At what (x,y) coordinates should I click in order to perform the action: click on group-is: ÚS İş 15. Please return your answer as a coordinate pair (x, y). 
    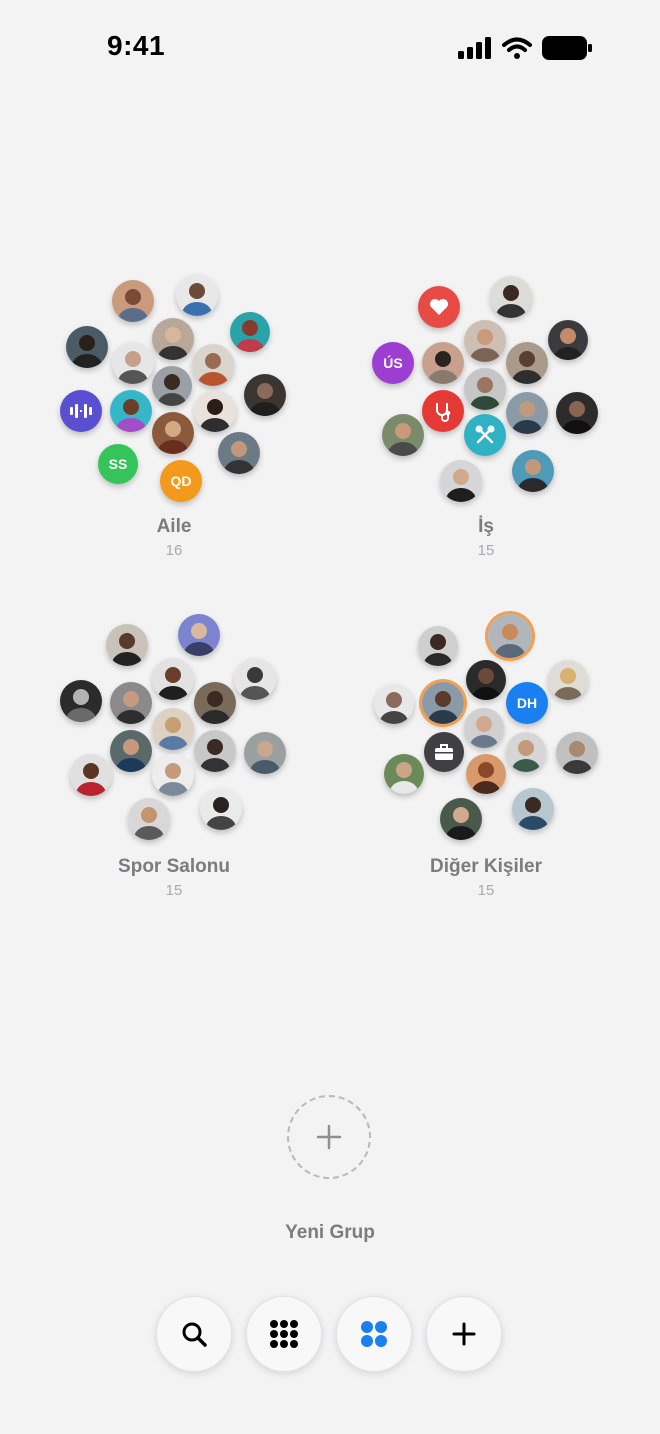
    Looking at the image, I should click on (486, 415).